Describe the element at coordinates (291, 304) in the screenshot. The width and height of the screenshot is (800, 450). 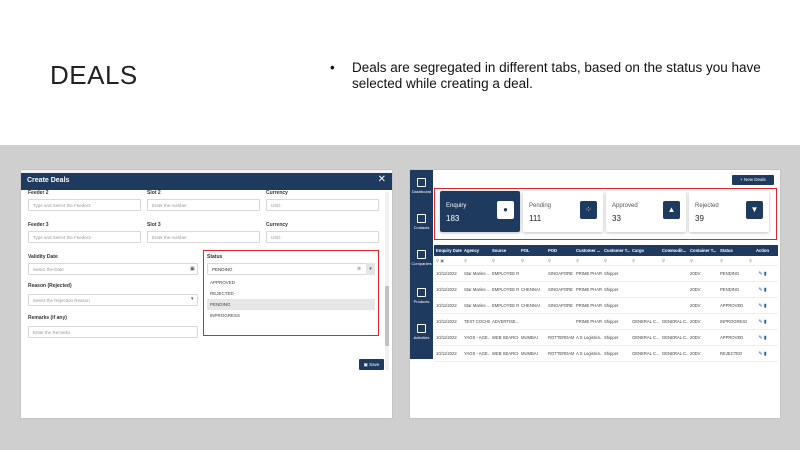
I see `status-option-pending: PENDING` at that location.